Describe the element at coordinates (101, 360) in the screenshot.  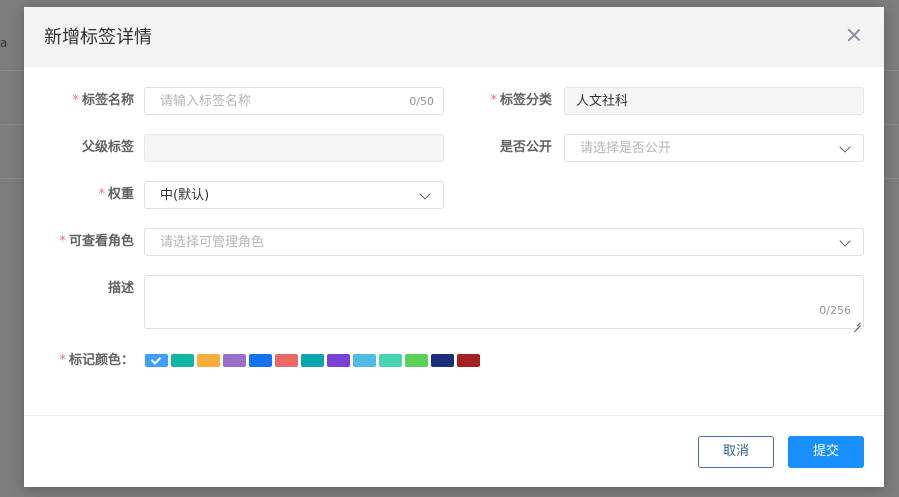
I see `label-text: 标记颜色：` at that location.